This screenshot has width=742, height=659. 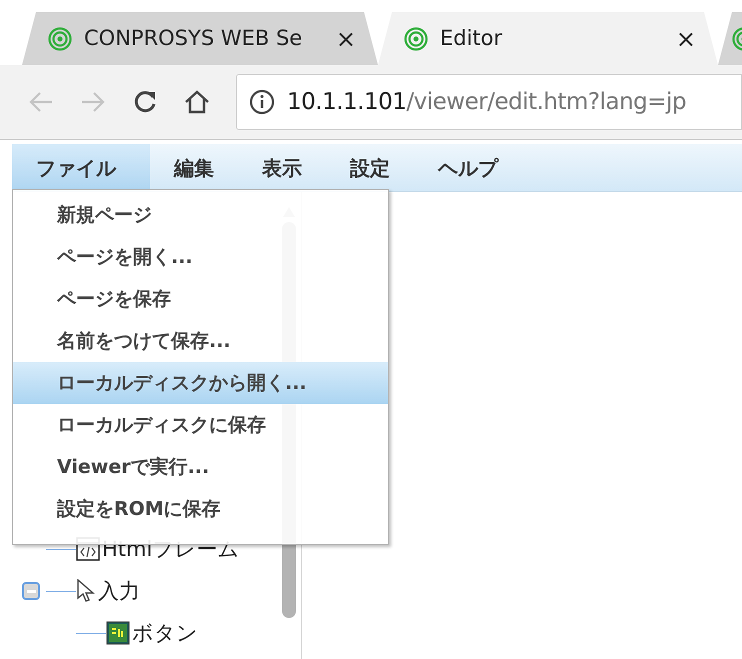 I want to click on tree-item: ボタン, so click(x=165, y=633).